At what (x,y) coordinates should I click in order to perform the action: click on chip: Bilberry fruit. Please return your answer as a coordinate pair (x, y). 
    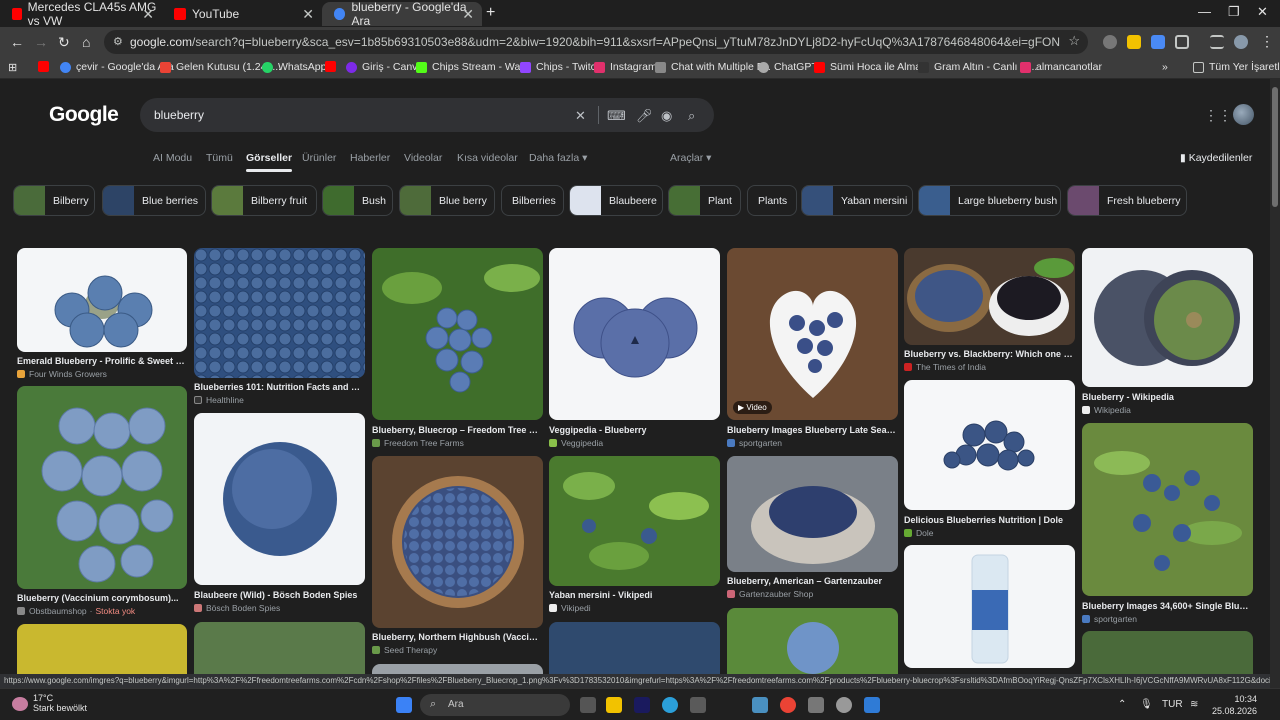
    Looking at the image, I should click on (264, 200).